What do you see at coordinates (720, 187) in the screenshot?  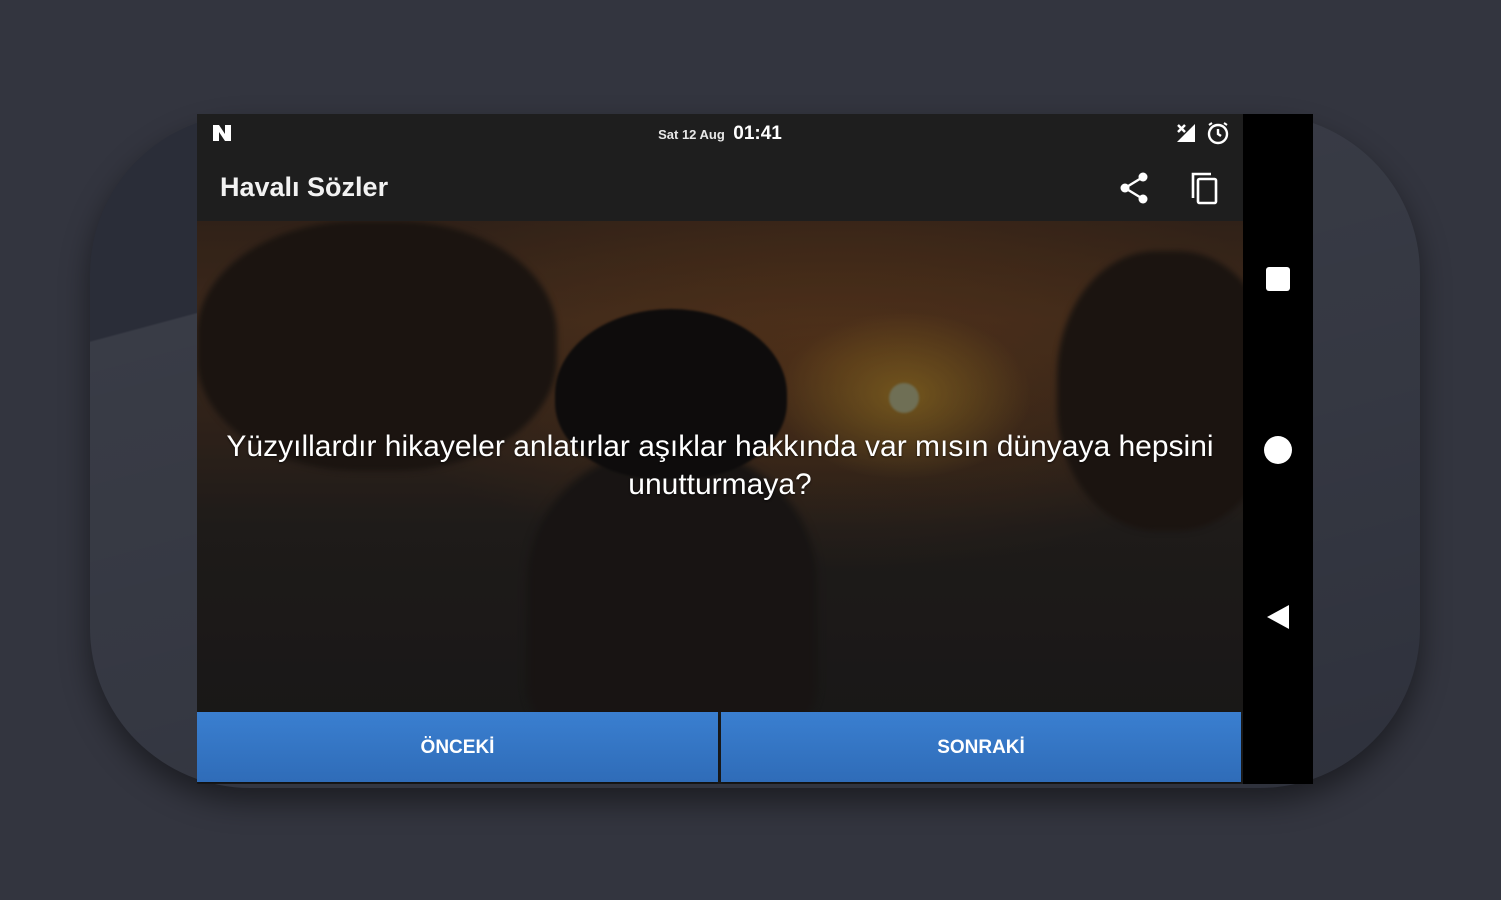 I see `app-bar: Havalı Sözler` at bounding box center [720, 187].